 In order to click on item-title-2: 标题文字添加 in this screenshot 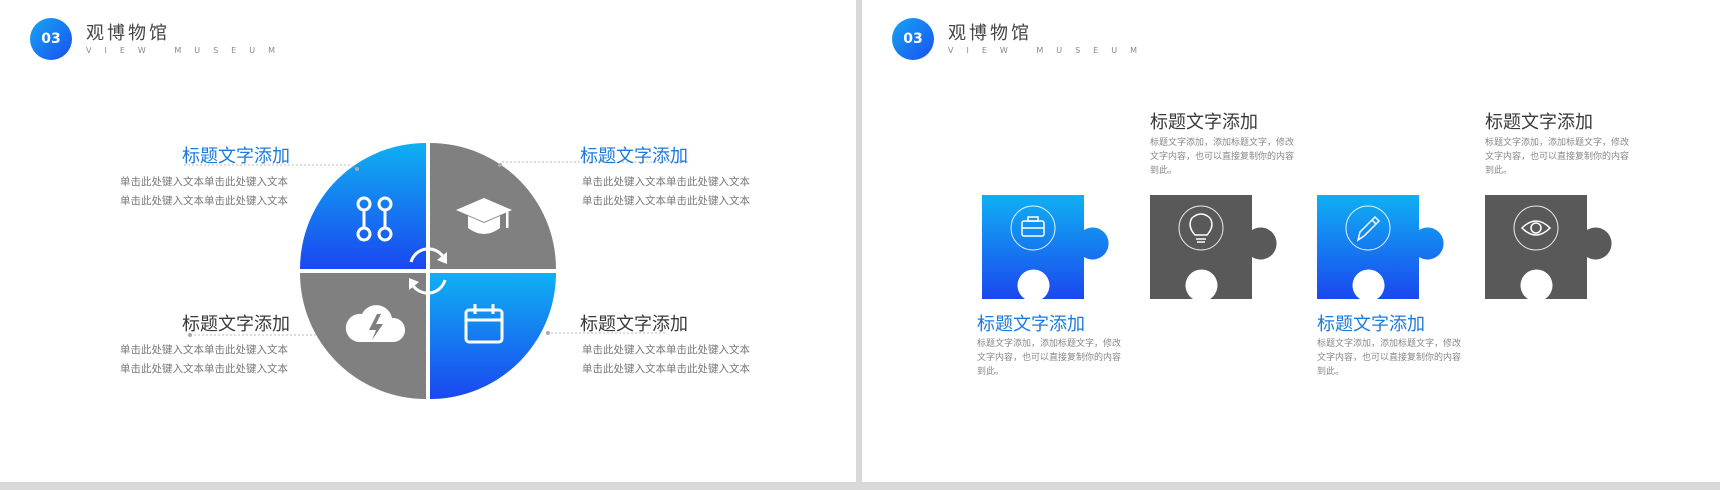, I will do `click(1204, 122)`.